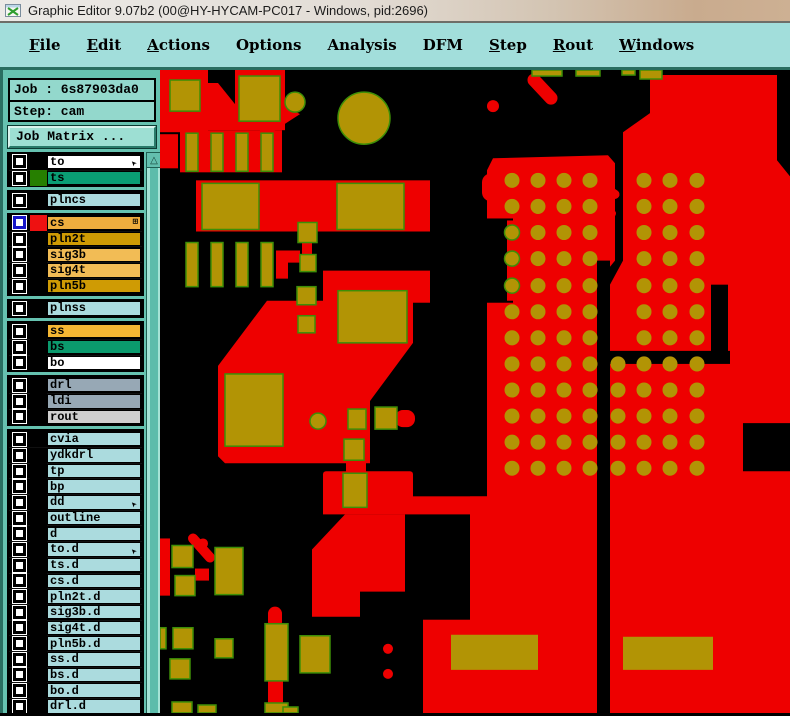 This screenshot has height=716, width=790. Describe the element at coordinates (508, 45) in the screenshot. I see `menu-item-step: Step` at that location.